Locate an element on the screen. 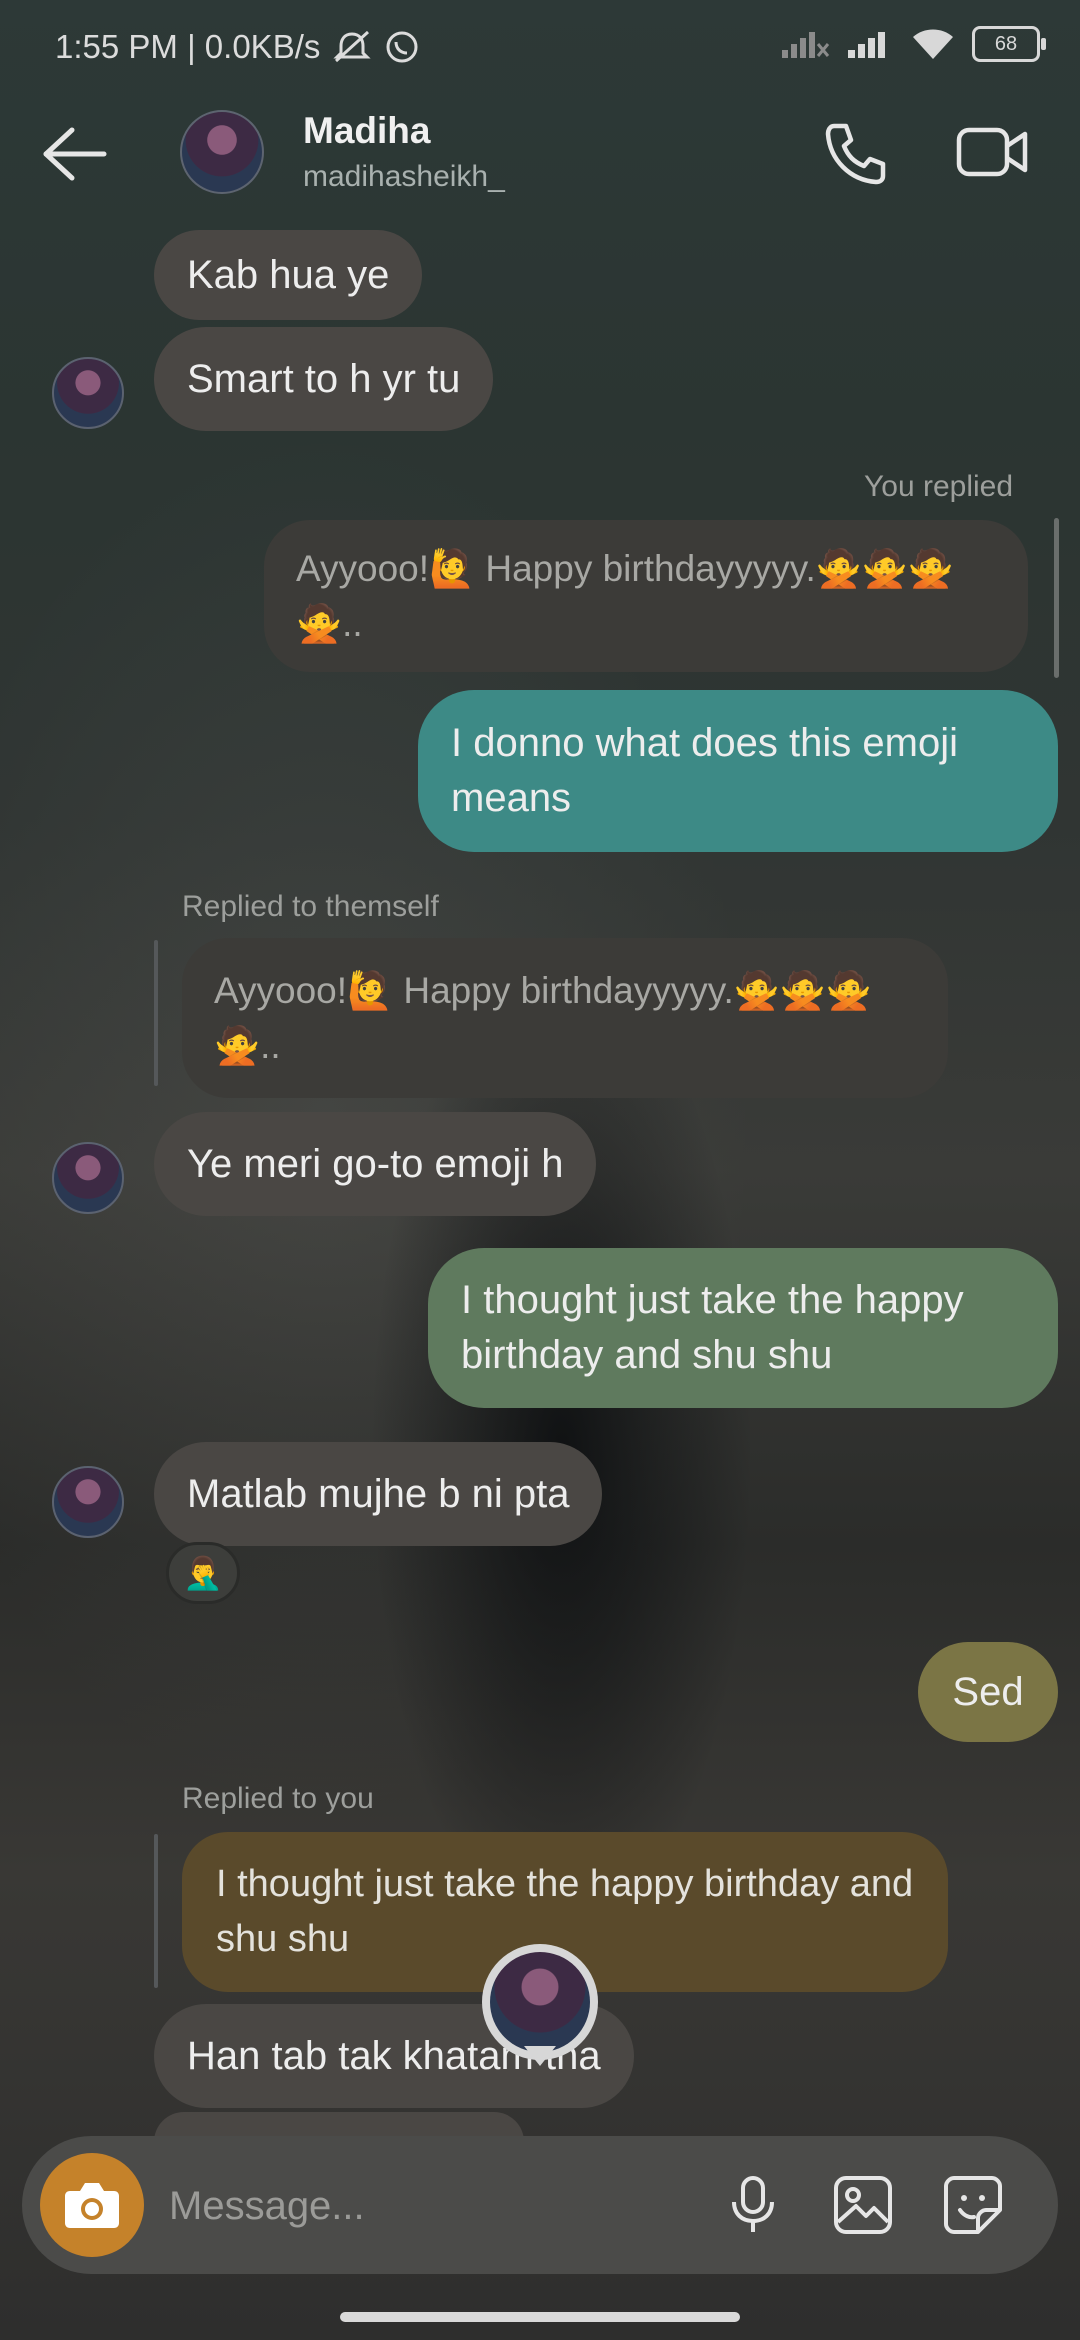 Image resolution: width=1080 pixels, height=2340 pixels. scrollbar is located at coordinates (1056, 598).